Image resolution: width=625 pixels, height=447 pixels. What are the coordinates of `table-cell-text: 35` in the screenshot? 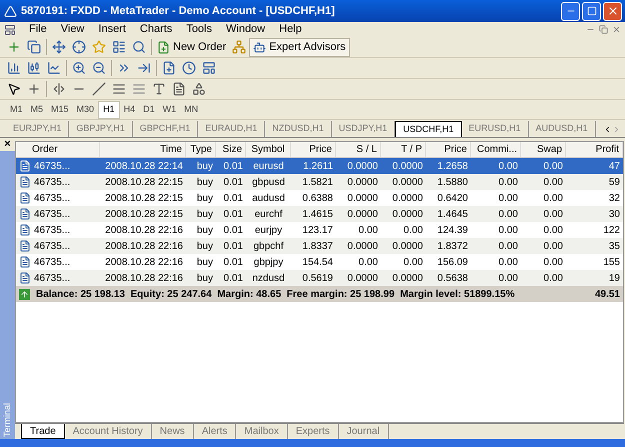 It's located at (614, 247).